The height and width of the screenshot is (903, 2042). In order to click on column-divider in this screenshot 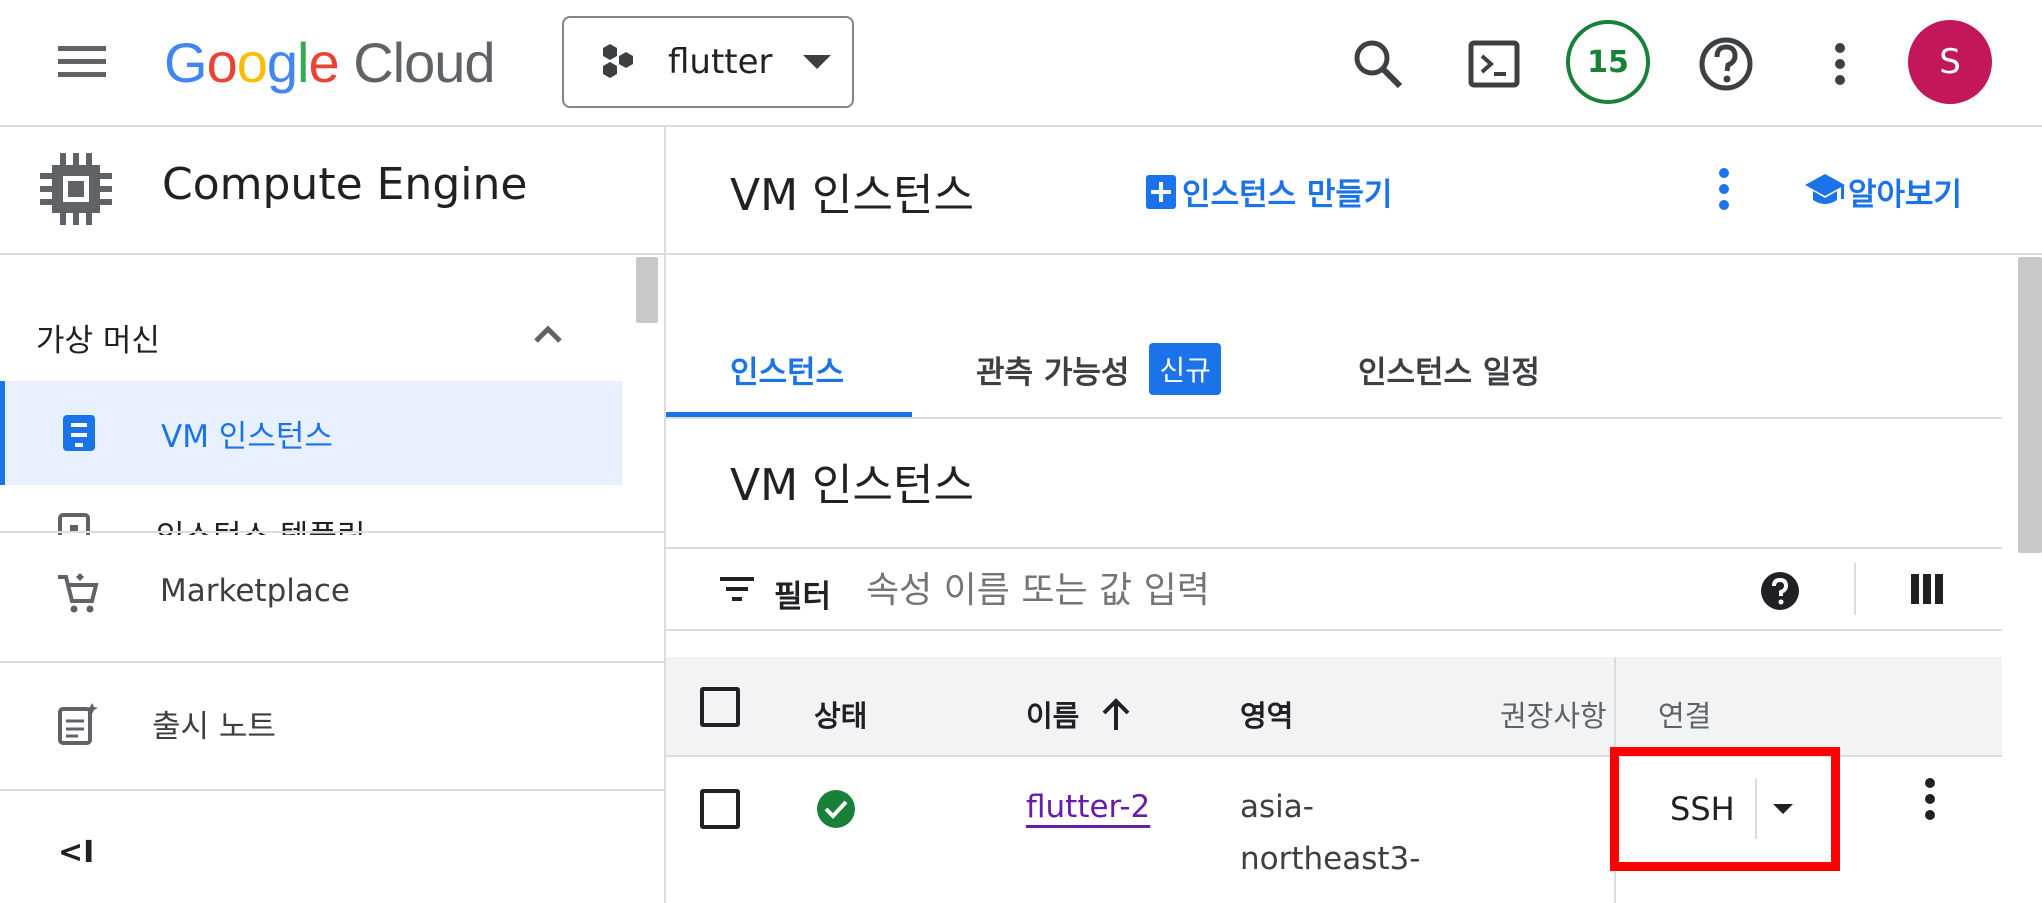, I will do `click(1615, 706)`.